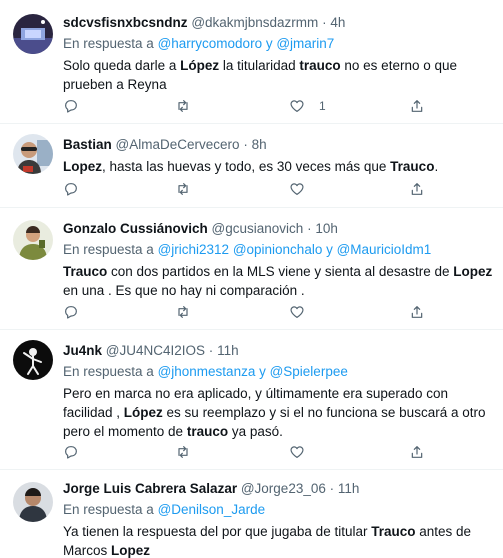 The height and width of the screenshot is (558, 503). Describe the element at coordinates (178, 144) in the screenshot. I see `user-handle: @AlmaDeCervecero` at that location.